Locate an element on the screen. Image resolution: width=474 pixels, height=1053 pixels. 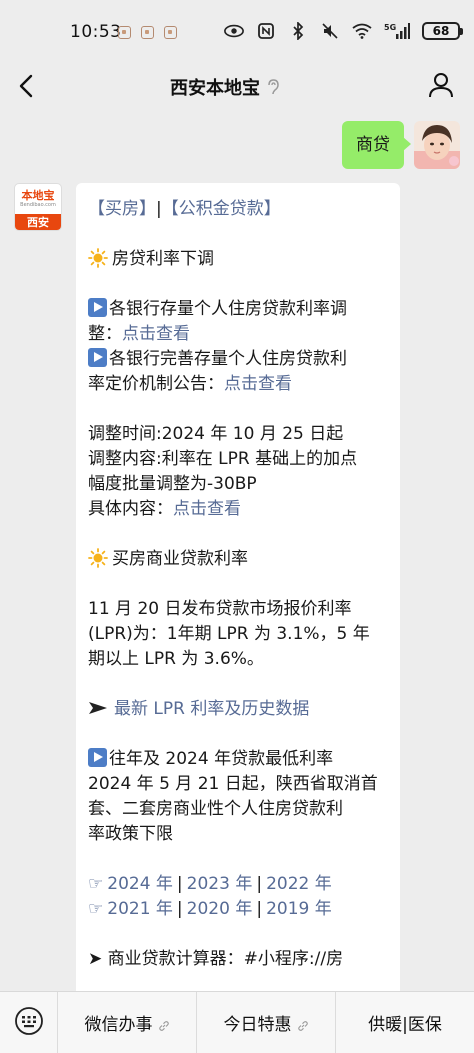
detail-line: 具体内容：点击查看 is located at coordinates (238, 509).